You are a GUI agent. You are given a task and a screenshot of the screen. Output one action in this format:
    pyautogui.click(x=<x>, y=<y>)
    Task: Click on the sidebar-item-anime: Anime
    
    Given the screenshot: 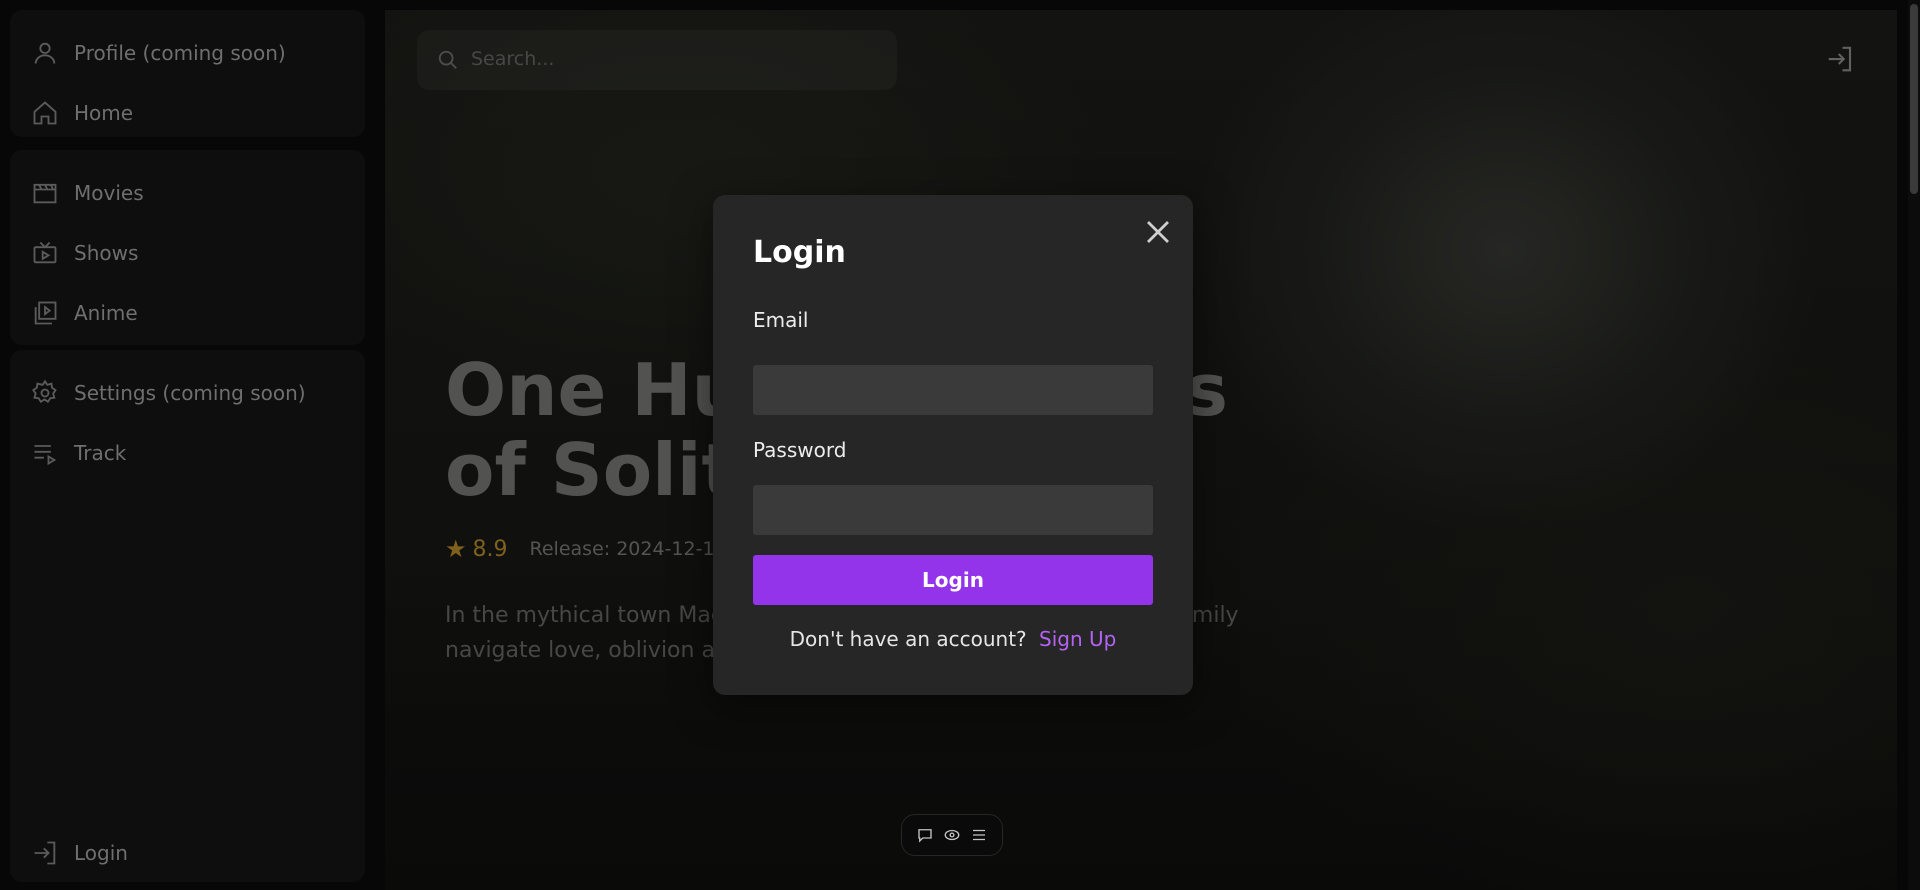 What is the action you would take?
    pyautogui.click(x=180, y=313)
    